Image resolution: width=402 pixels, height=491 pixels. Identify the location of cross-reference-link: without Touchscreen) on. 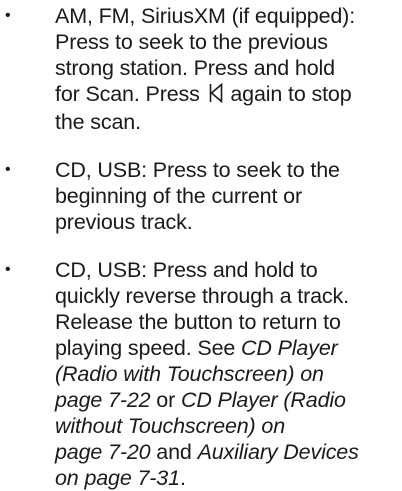
(170, 426).